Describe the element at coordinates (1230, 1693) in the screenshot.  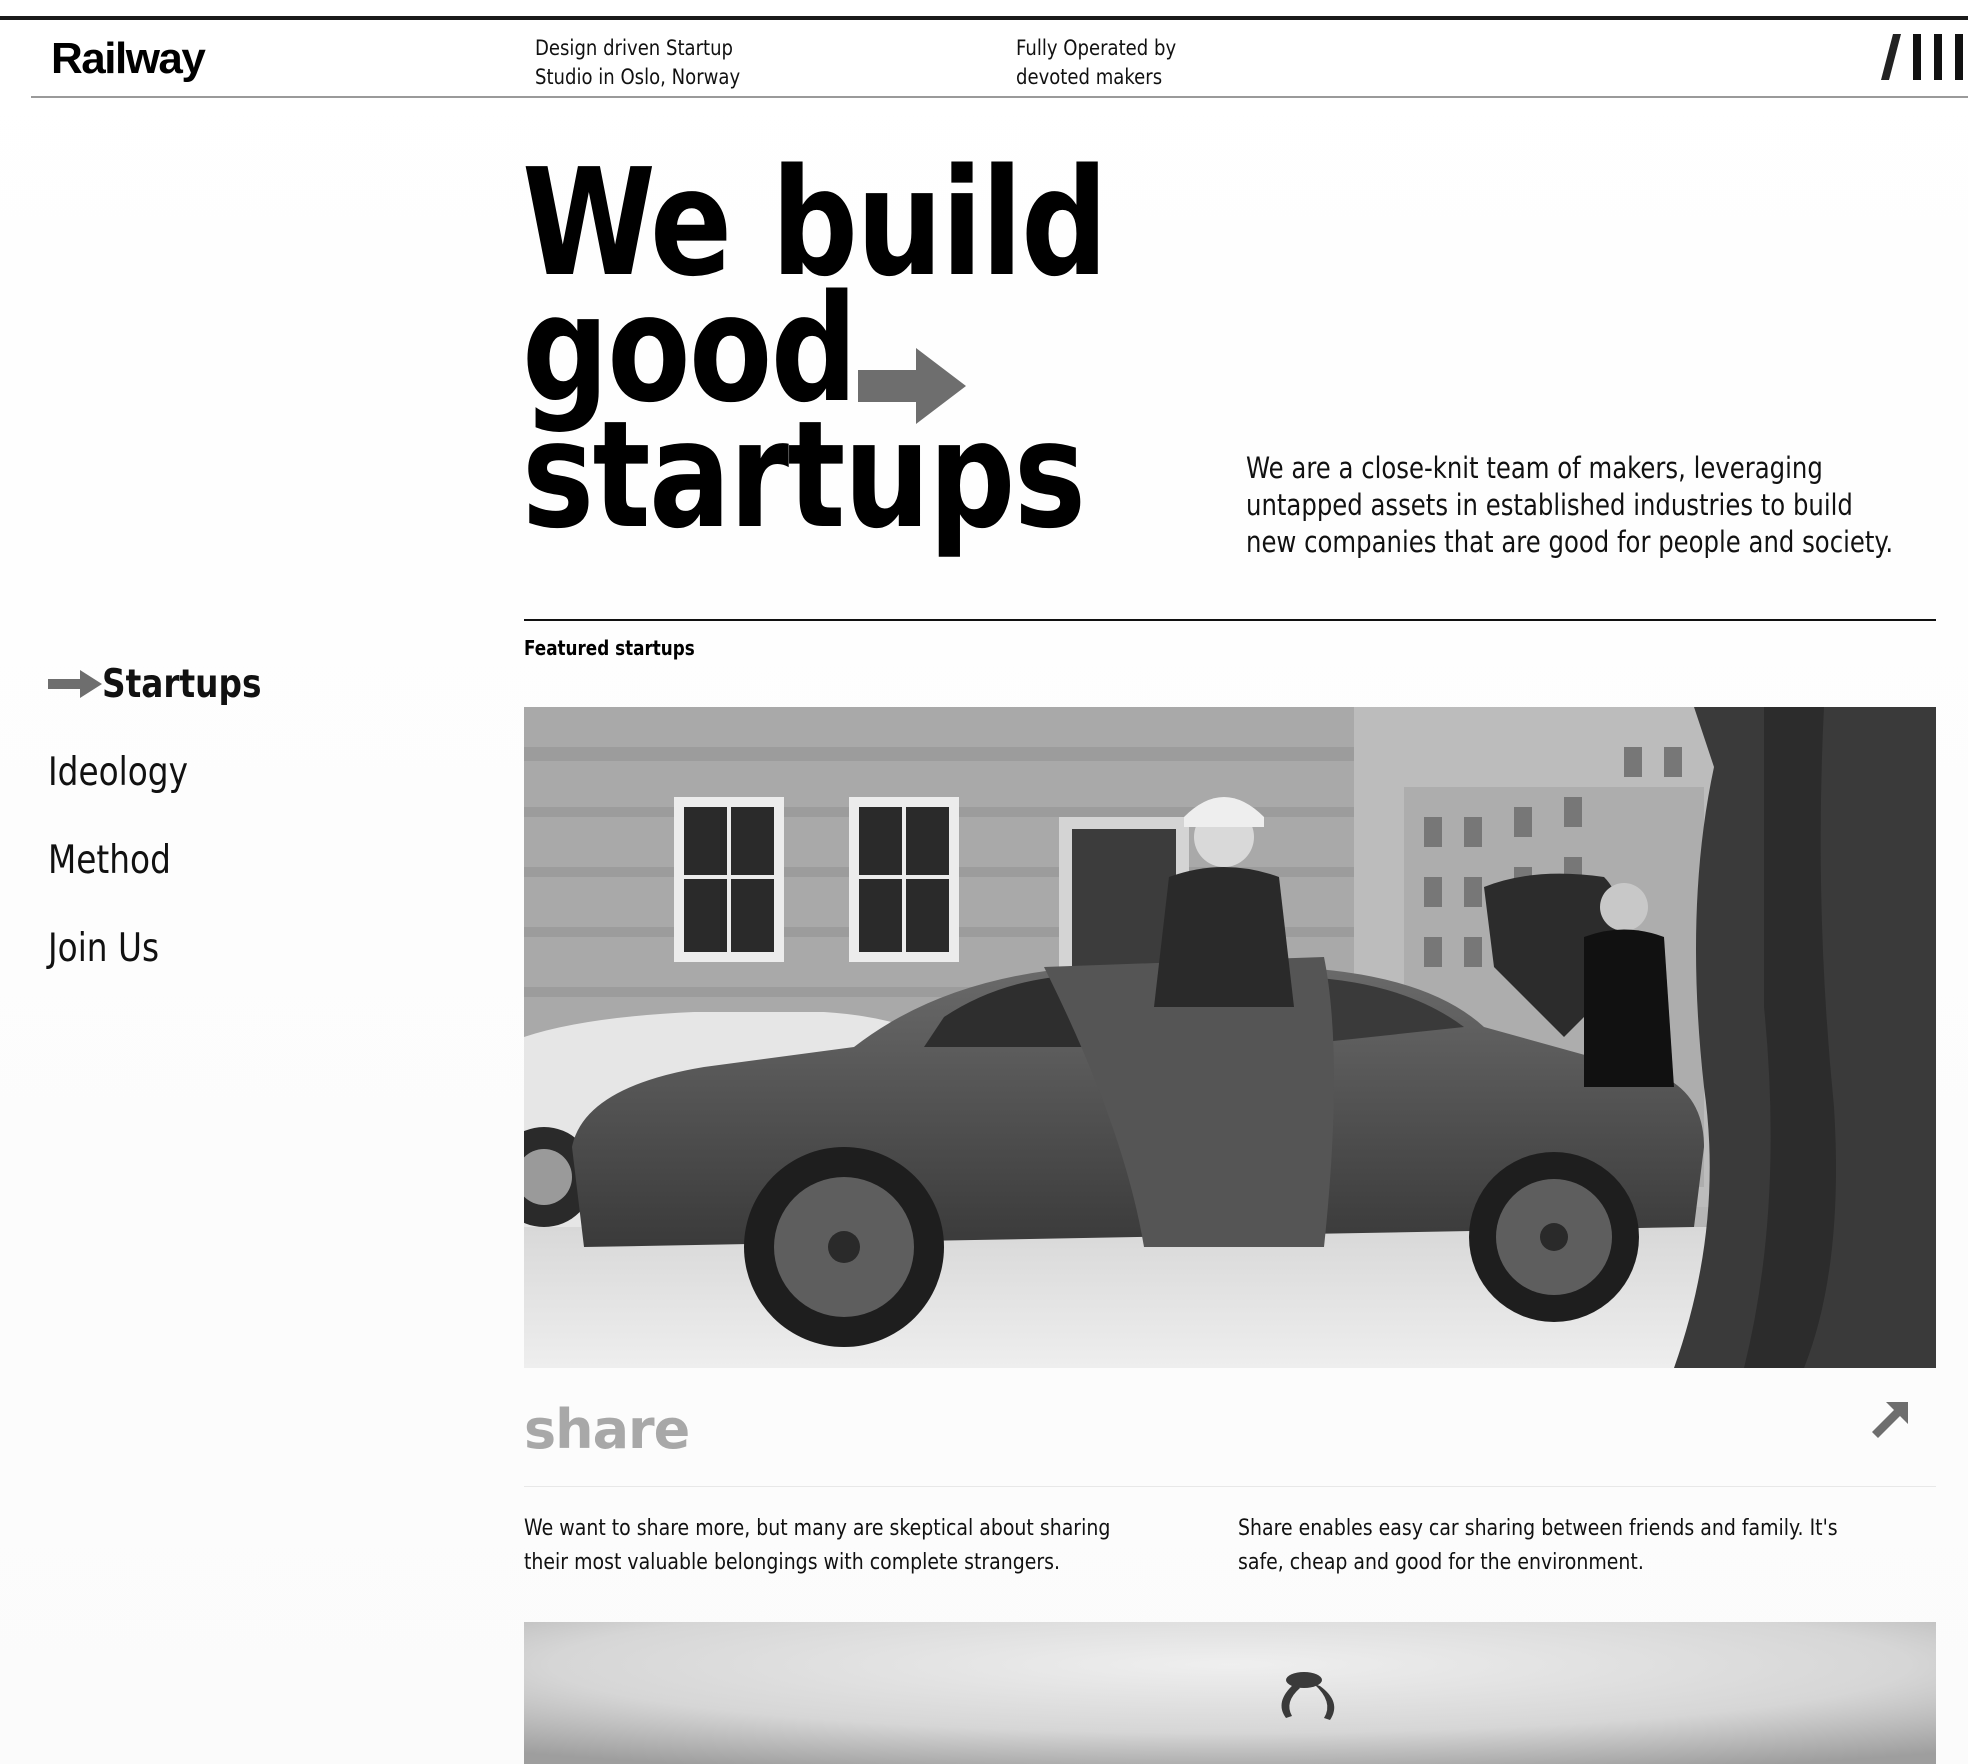
I see `second-startup-photo` at that location.